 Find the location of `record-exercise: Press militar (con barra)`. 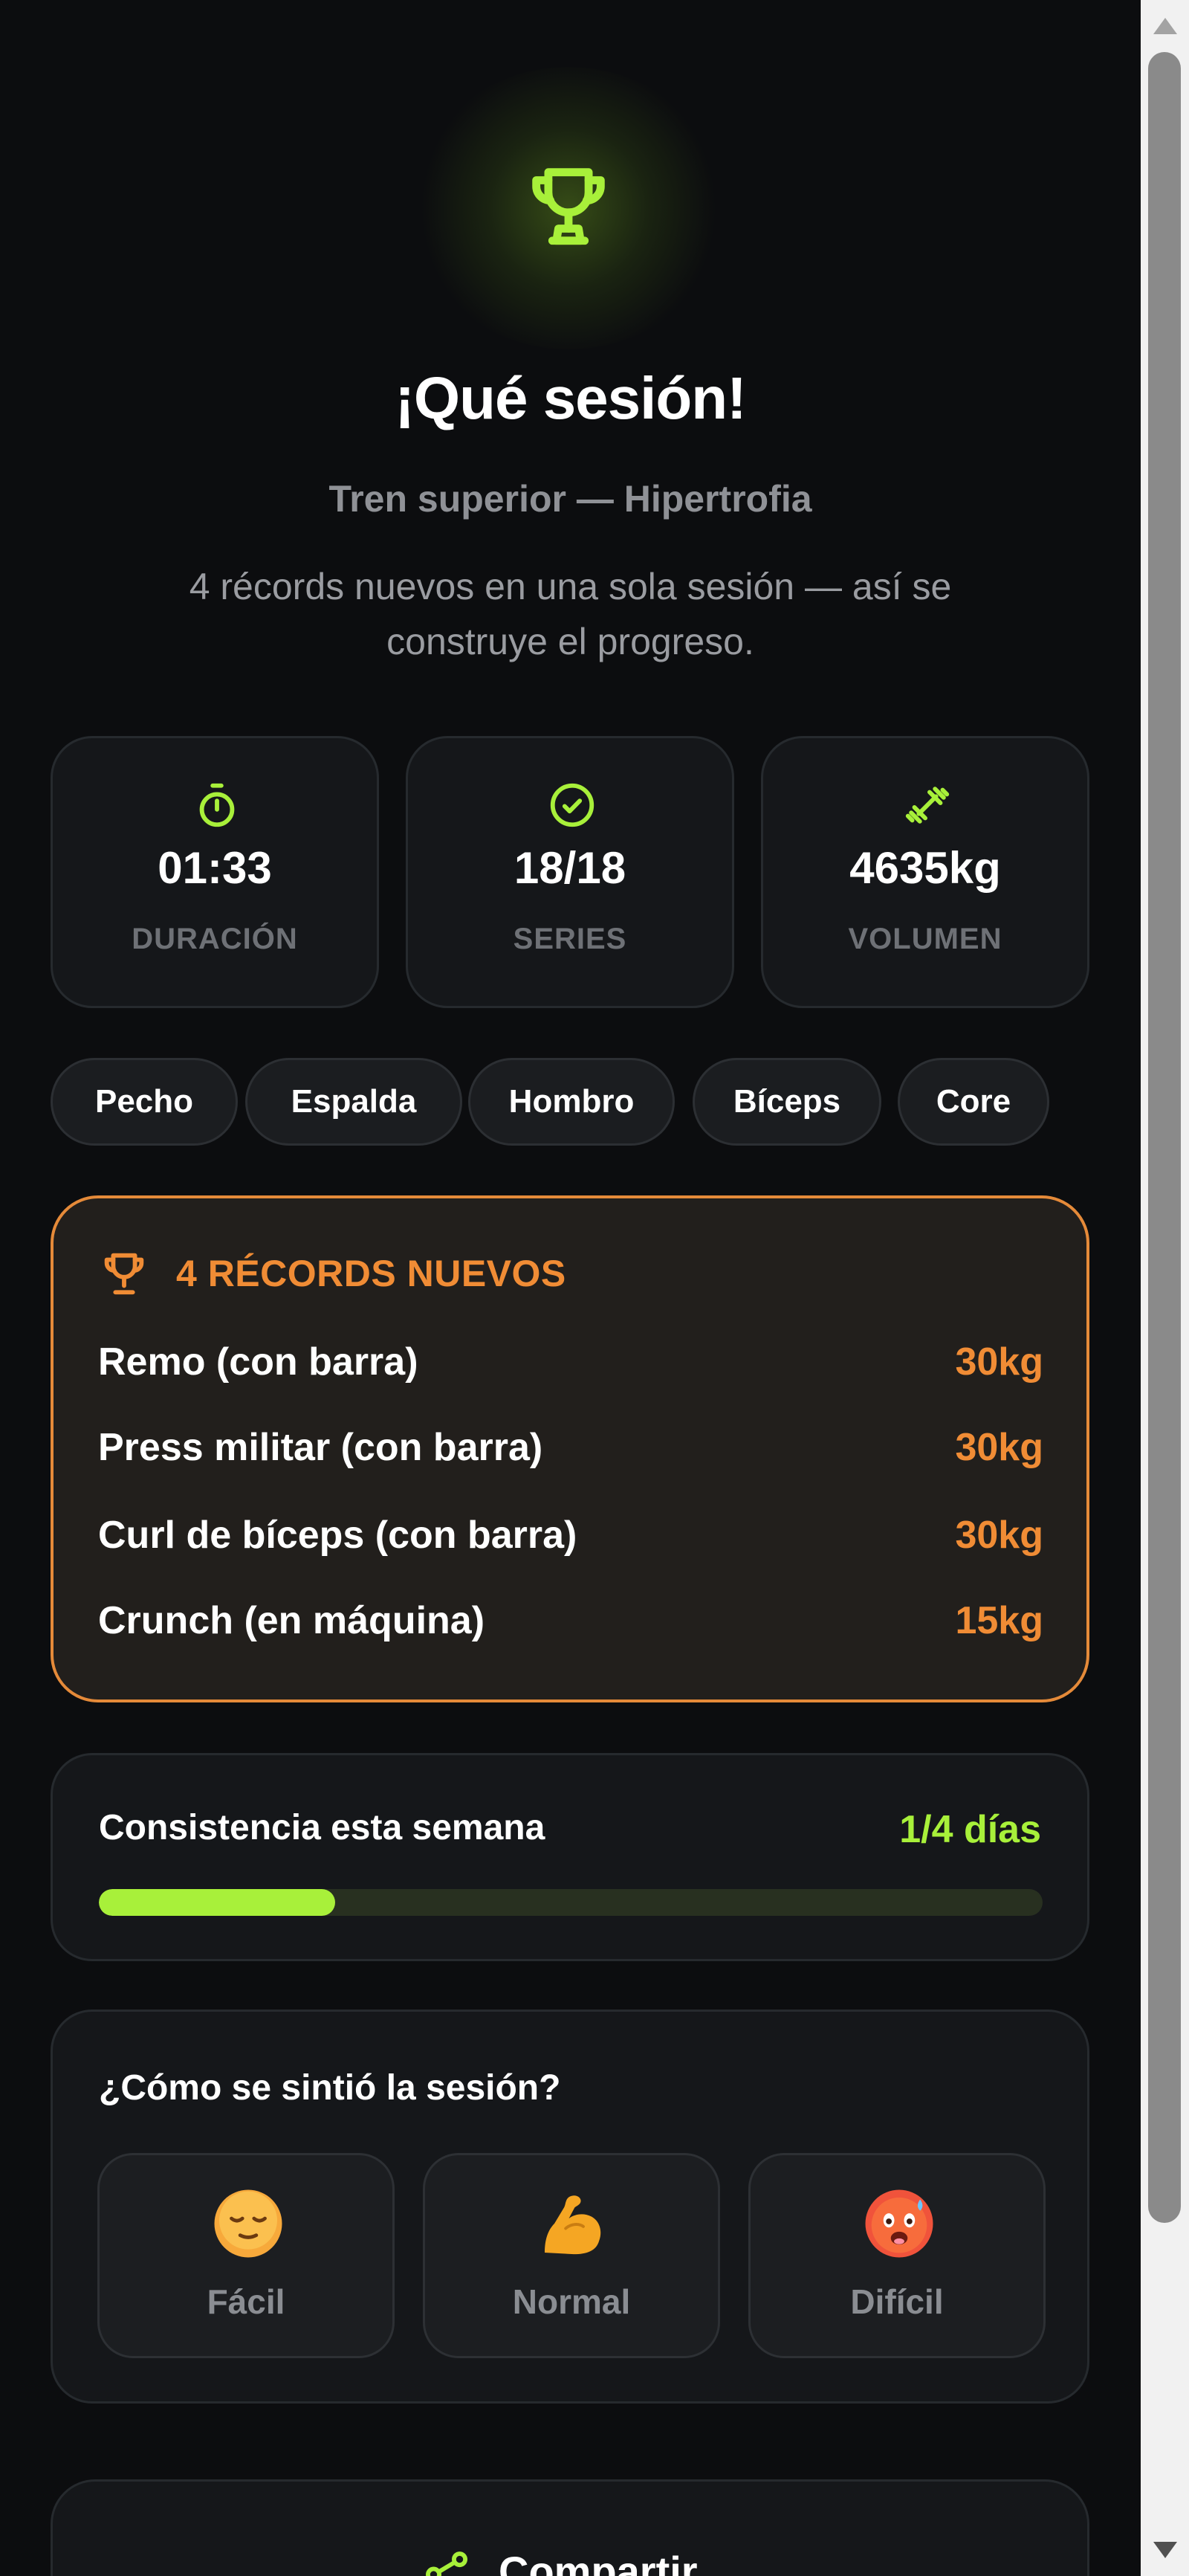

record-exercise: Press militar (con barra) is located at coordinates (321, 1447).